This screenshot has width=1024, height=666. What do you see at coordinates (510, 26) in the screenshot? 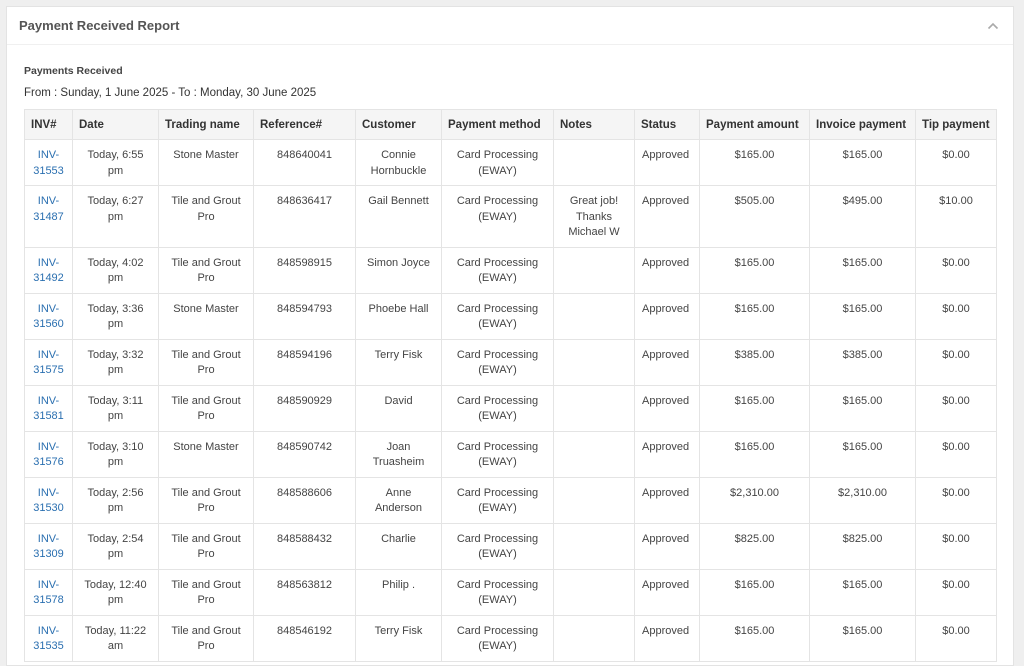
I see `panel-header: Payment Received Report` at bounding box center [510, 26].